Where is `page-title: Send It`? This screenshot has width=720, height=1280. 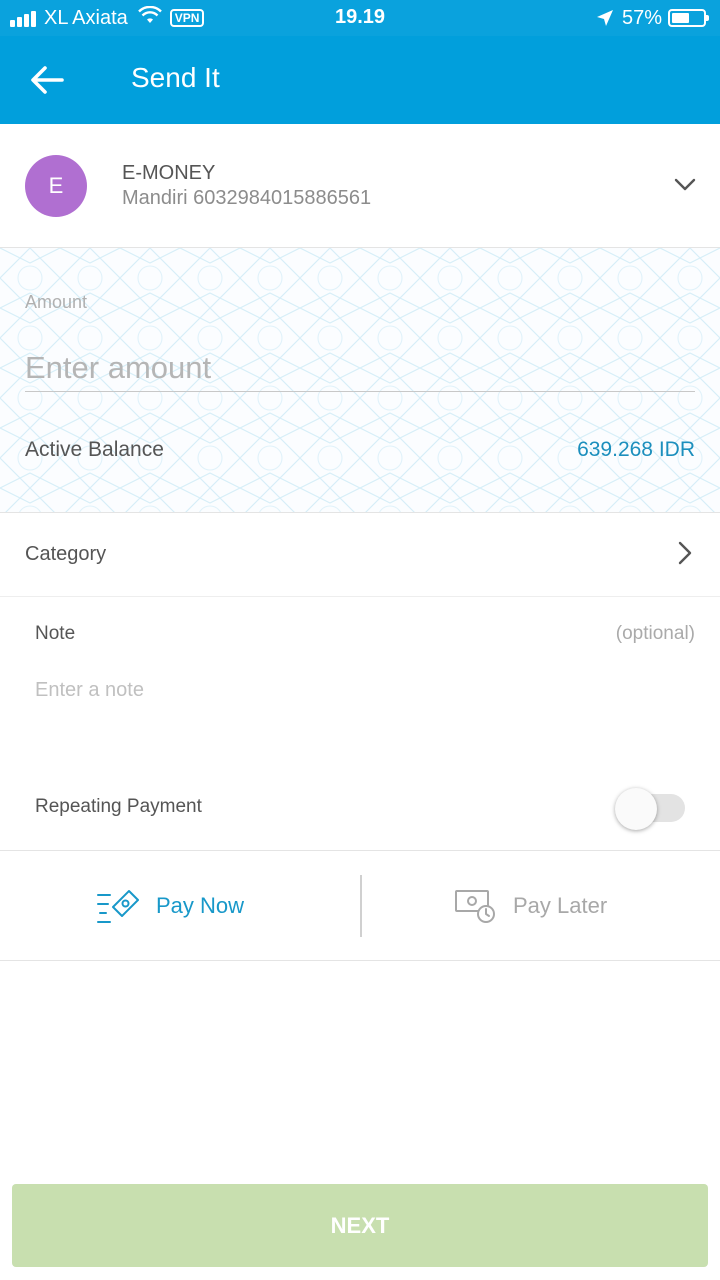 page-title: Send It is located at coordinates (175, 77).